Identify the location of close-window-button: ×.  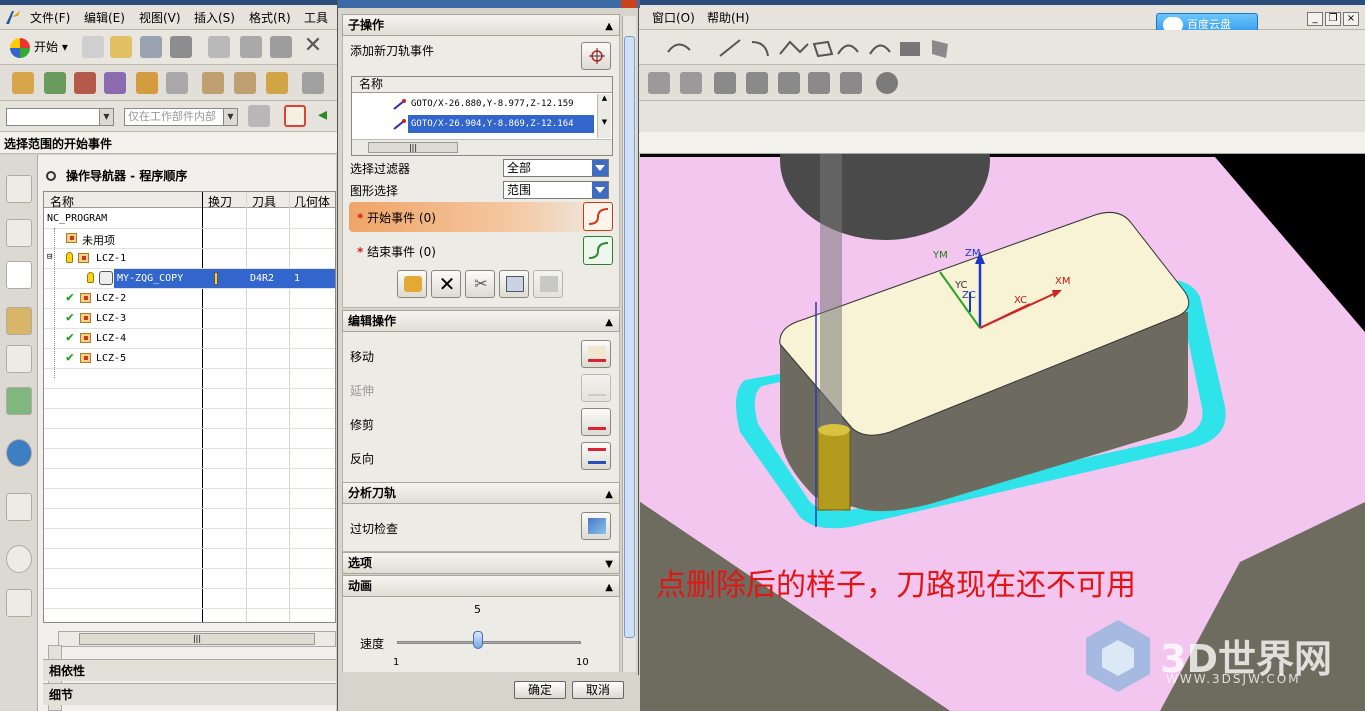
(1351, 19).